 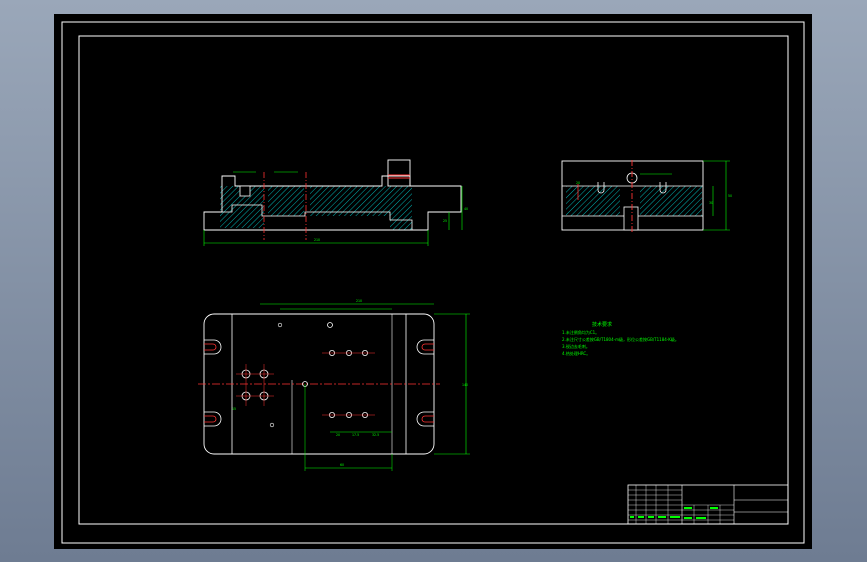 I want to click on tech-req-line-4: 4.热处理HRC。, so click(x=576, y=353).